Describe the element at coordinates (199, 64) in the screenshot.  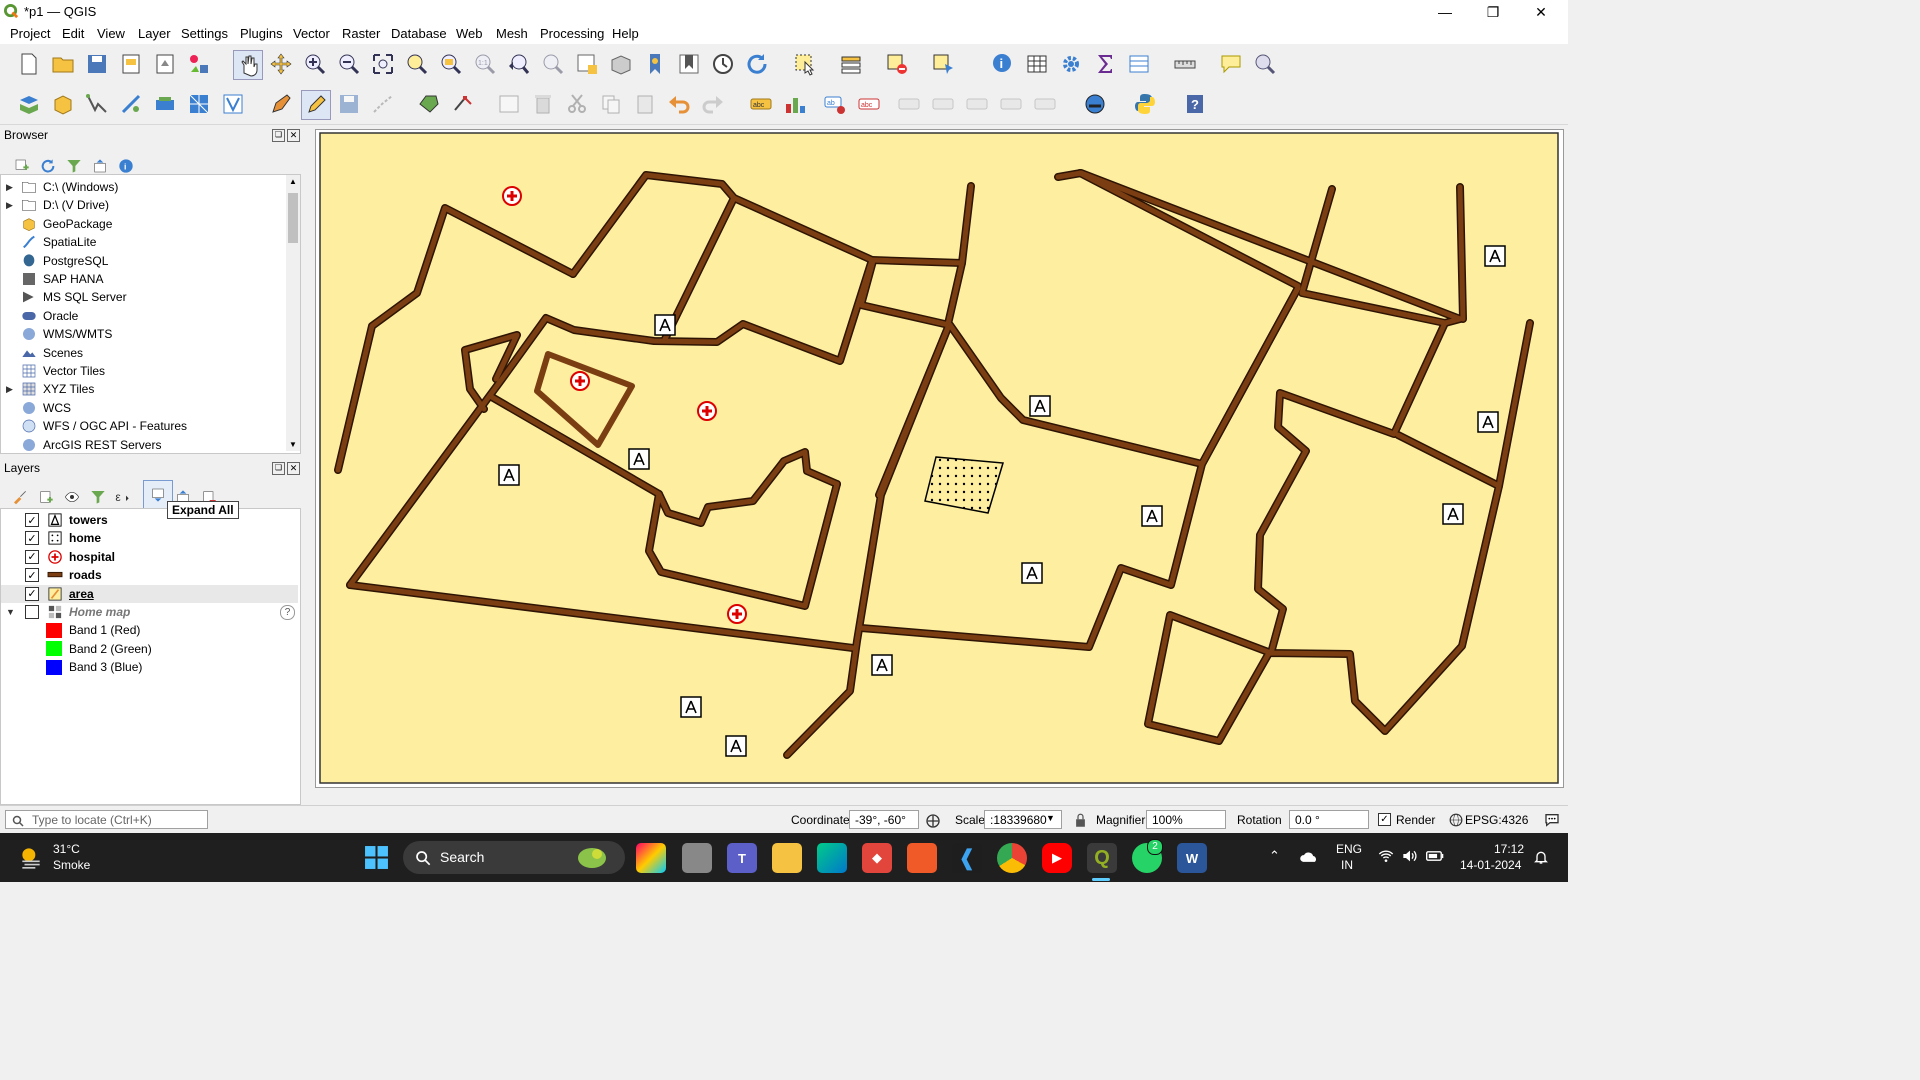
I see `style-manager-icon` at that location.